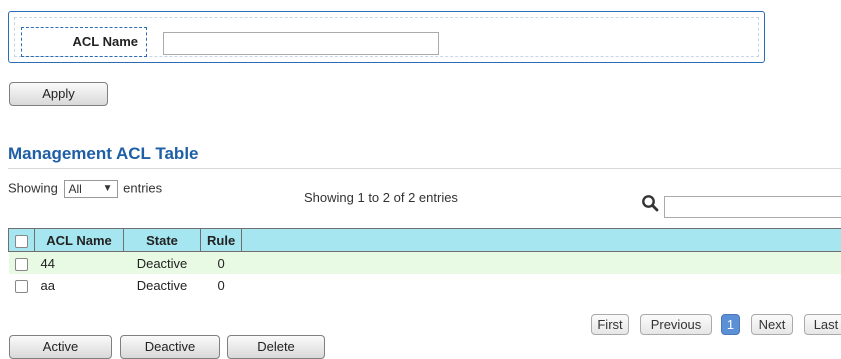  What do you see at coordinates (75, 189) in the screenshot?
I see `entries-select-value: All` at bounding box center [75, 189].